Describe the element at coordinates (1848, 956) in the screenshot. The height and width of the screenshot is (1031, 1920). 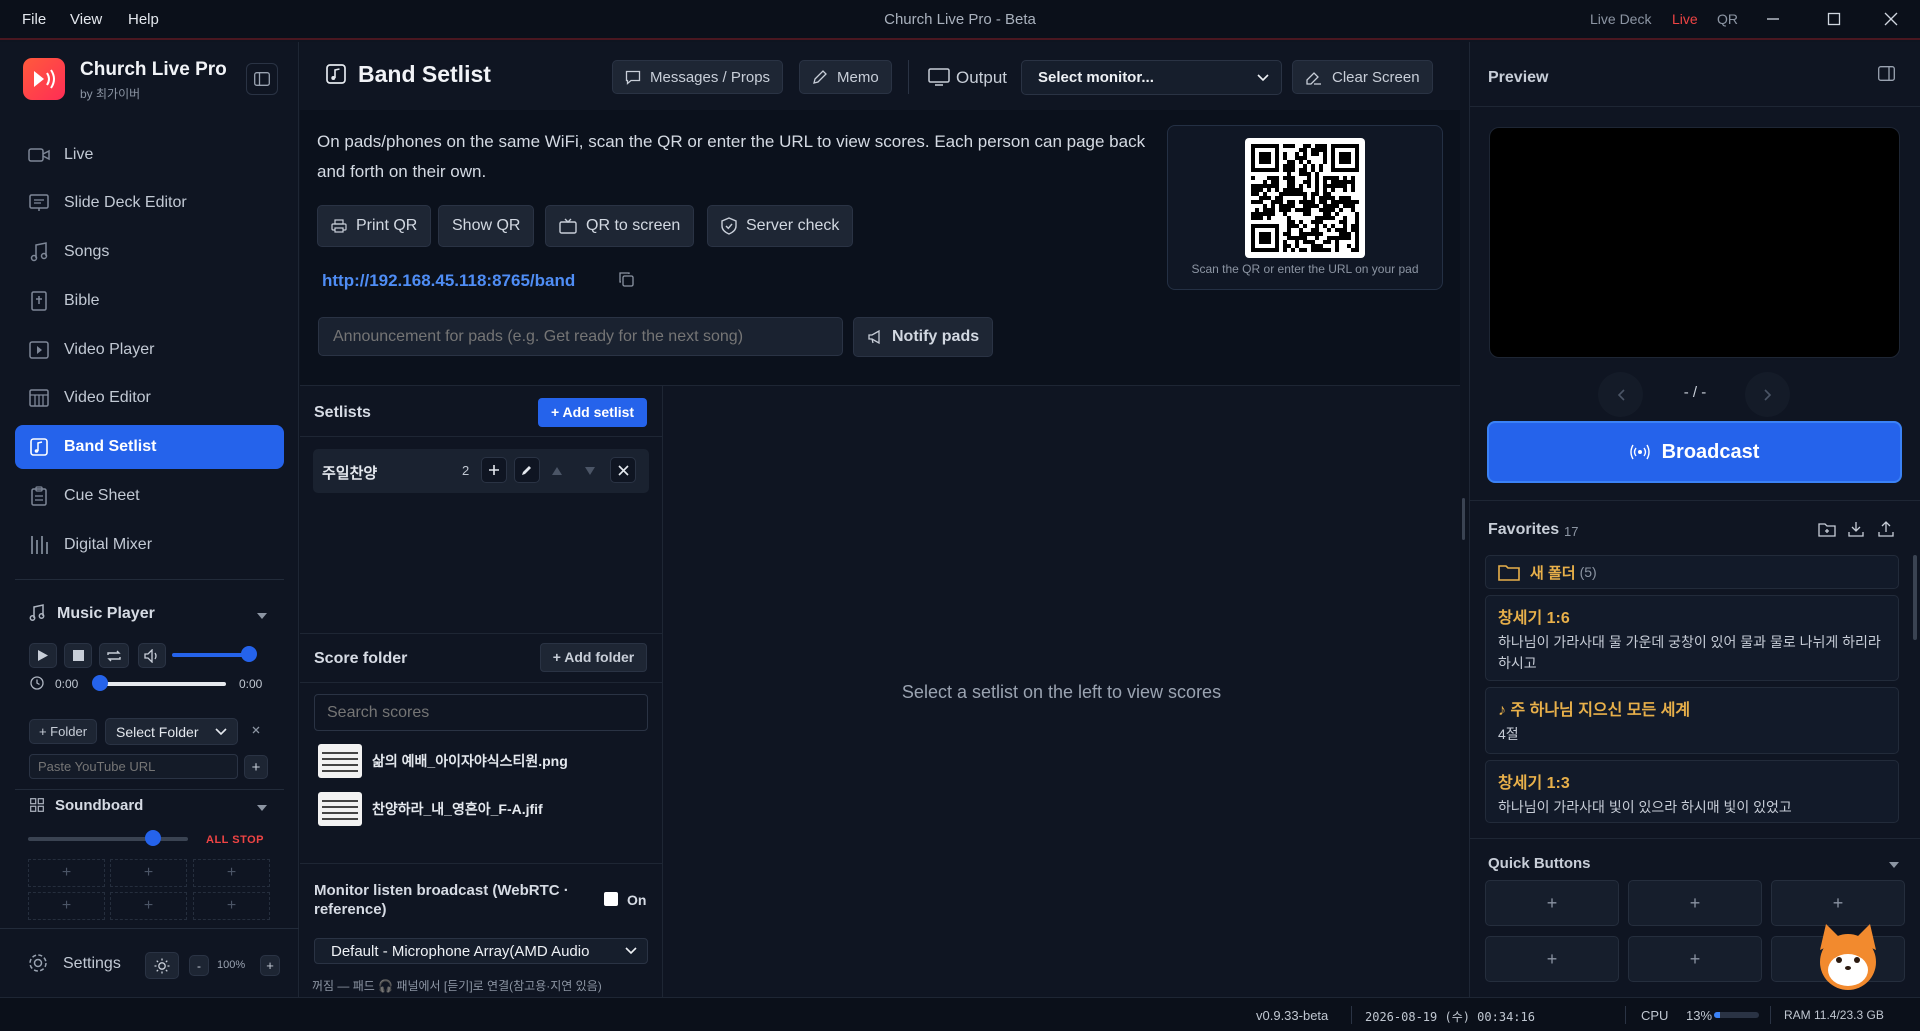
I see `fox-mascot` at that location.